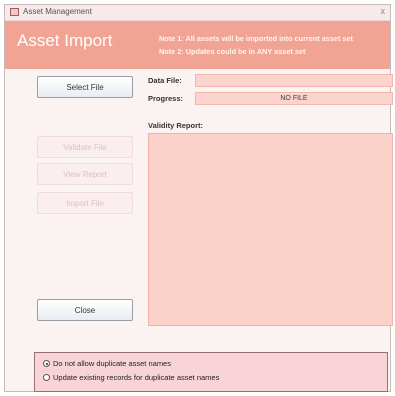 The image size is (395, 396). What do you see at coordinates (165, 80) in the screenshot?
I see `data-file-label: Data File:` at bounding box center [165, 80].